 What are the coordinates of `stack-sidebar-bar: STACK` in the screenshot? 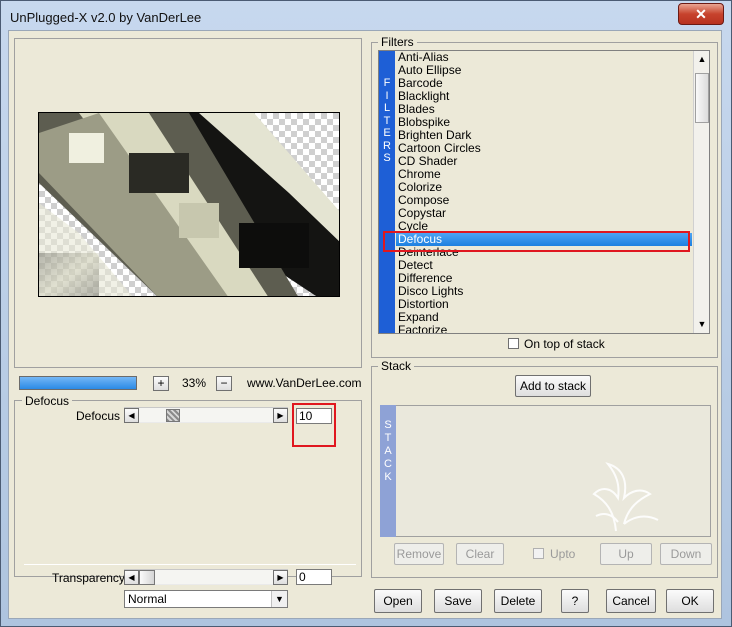 It's located at (388, 471).